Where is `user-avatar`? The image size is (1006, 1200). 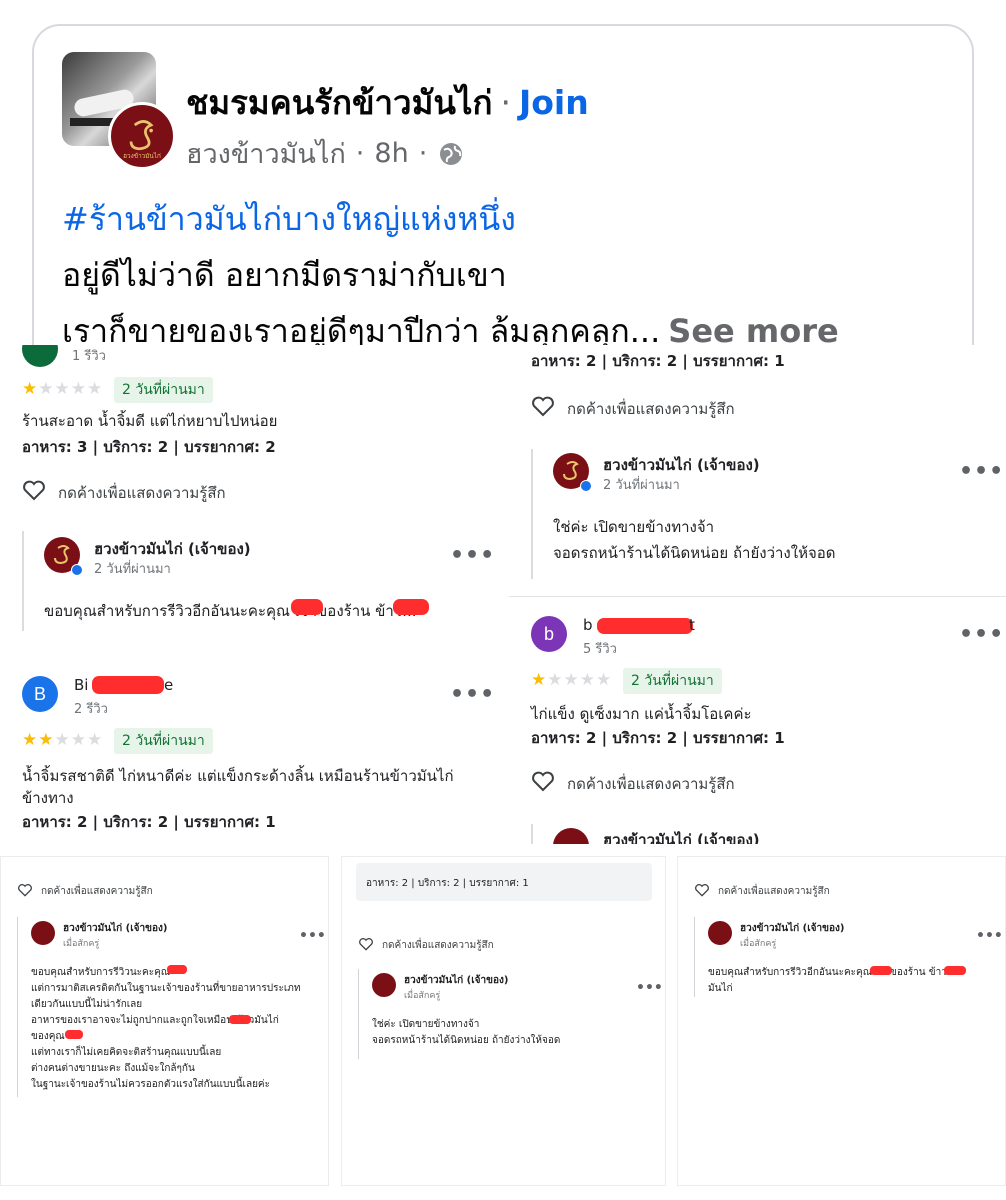 user-avatar is located at coordinates (40, 356).